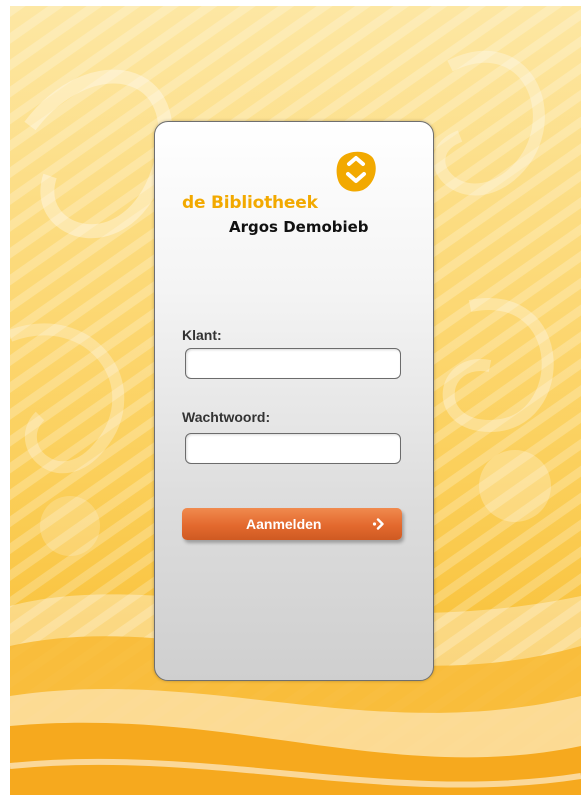  What do you see at coordinates (299, 227) in the screenshot?
I see `branch-name: Argos Demobieb` at bounding box center [299, 227].